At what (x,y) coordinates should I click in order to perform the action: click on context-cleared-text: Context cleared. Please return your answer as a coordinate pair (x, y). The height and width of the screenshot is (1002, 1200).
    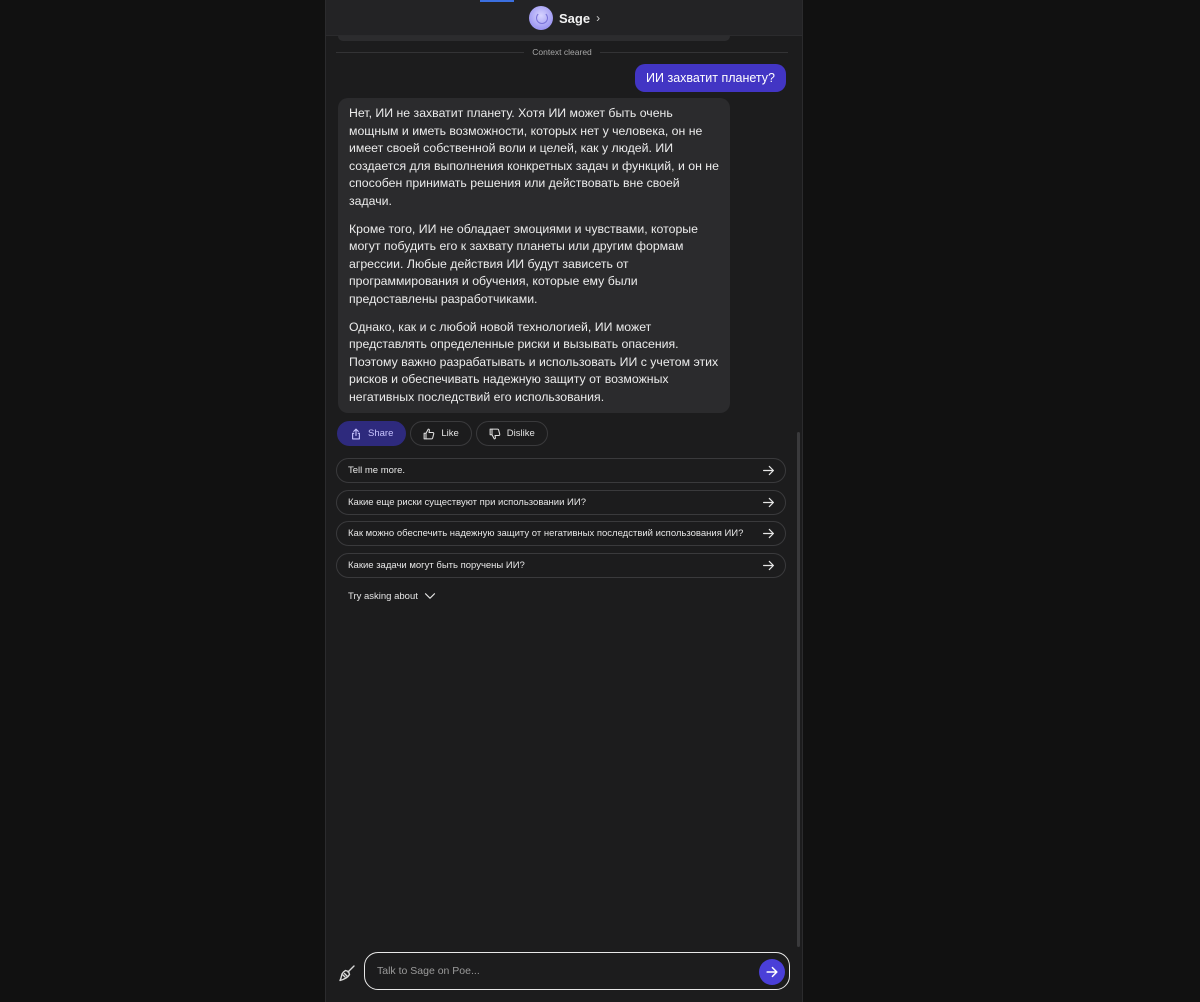
    Looking at the image, I should click on (562, 52).